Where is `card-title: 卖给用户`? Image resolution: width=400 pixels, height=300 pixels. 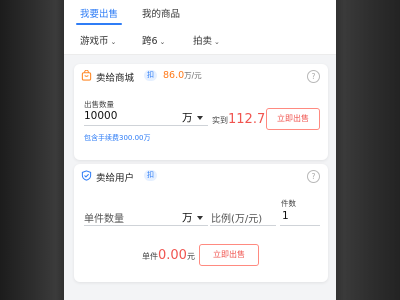 card-title: 卖给用户 is located at coordinates (115, 178).